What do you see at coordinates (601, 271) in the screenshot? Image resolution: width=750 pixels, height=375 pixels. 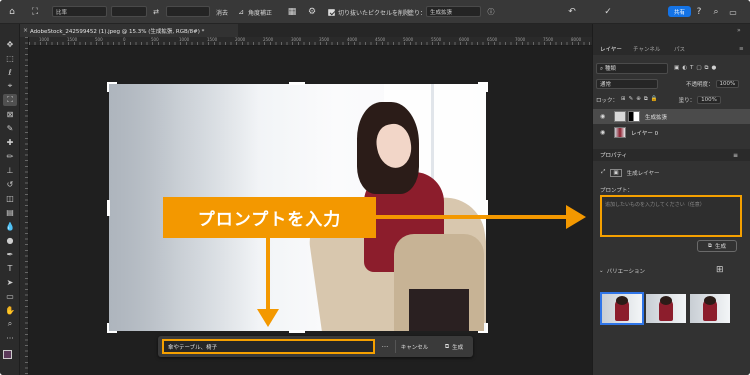 I see `chevron-down-icon: ⌄` at bounding box center [601, 271].